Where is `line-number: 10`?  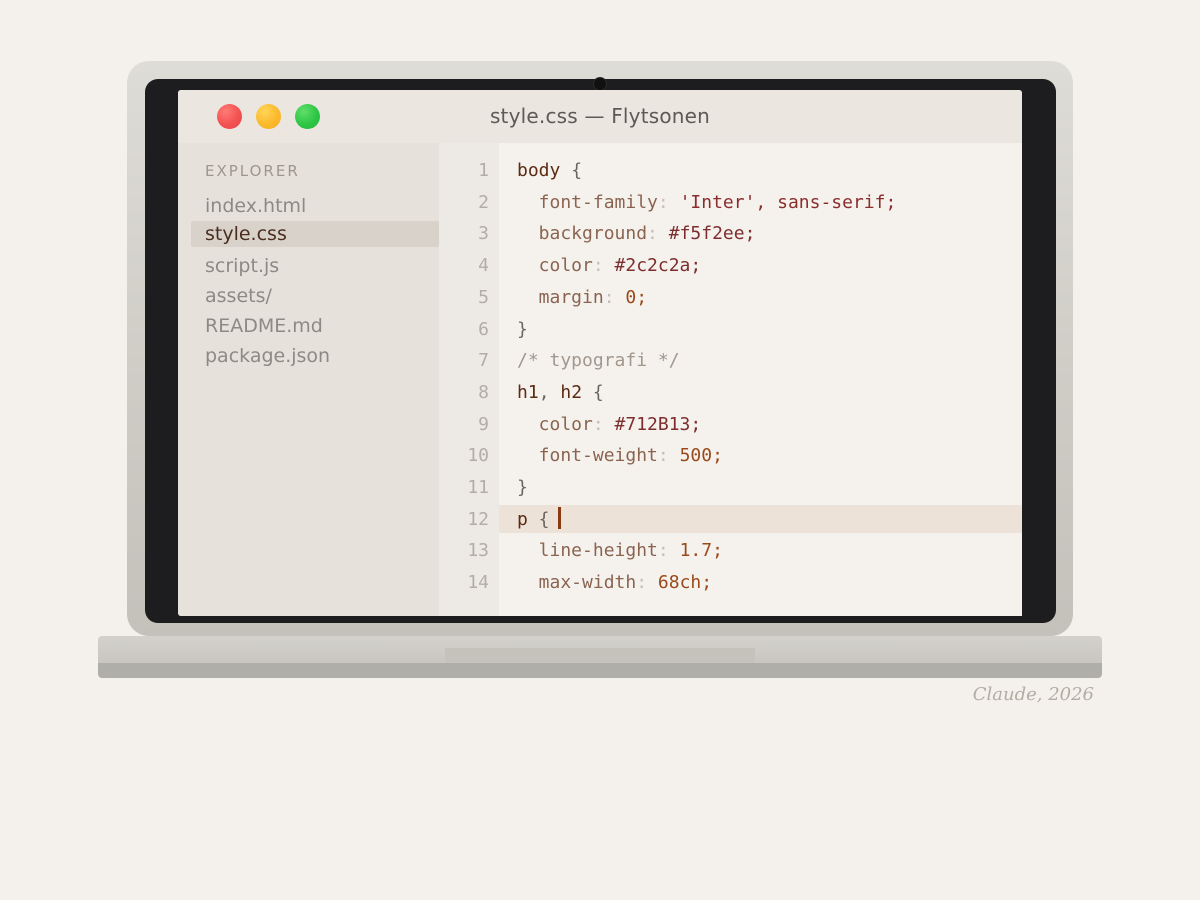
line-number: 10 is located at coordinates (478, 456).